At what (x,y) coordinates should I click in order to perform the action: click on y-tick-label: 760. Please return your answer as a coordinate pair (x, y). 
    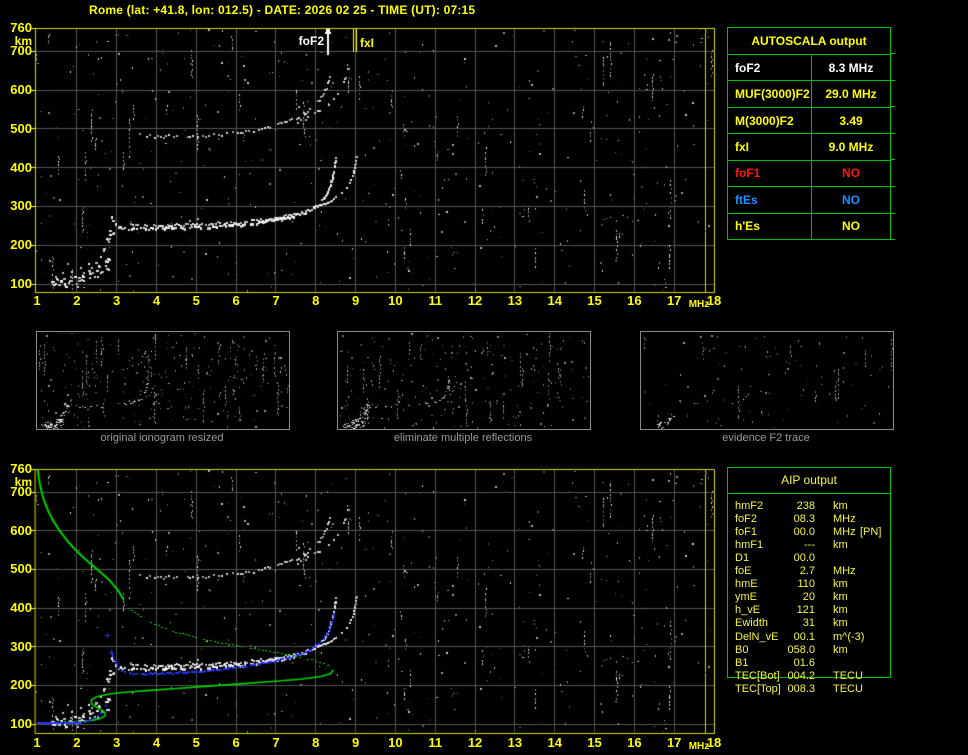
    Looking at the image, I should click on (21, 27).